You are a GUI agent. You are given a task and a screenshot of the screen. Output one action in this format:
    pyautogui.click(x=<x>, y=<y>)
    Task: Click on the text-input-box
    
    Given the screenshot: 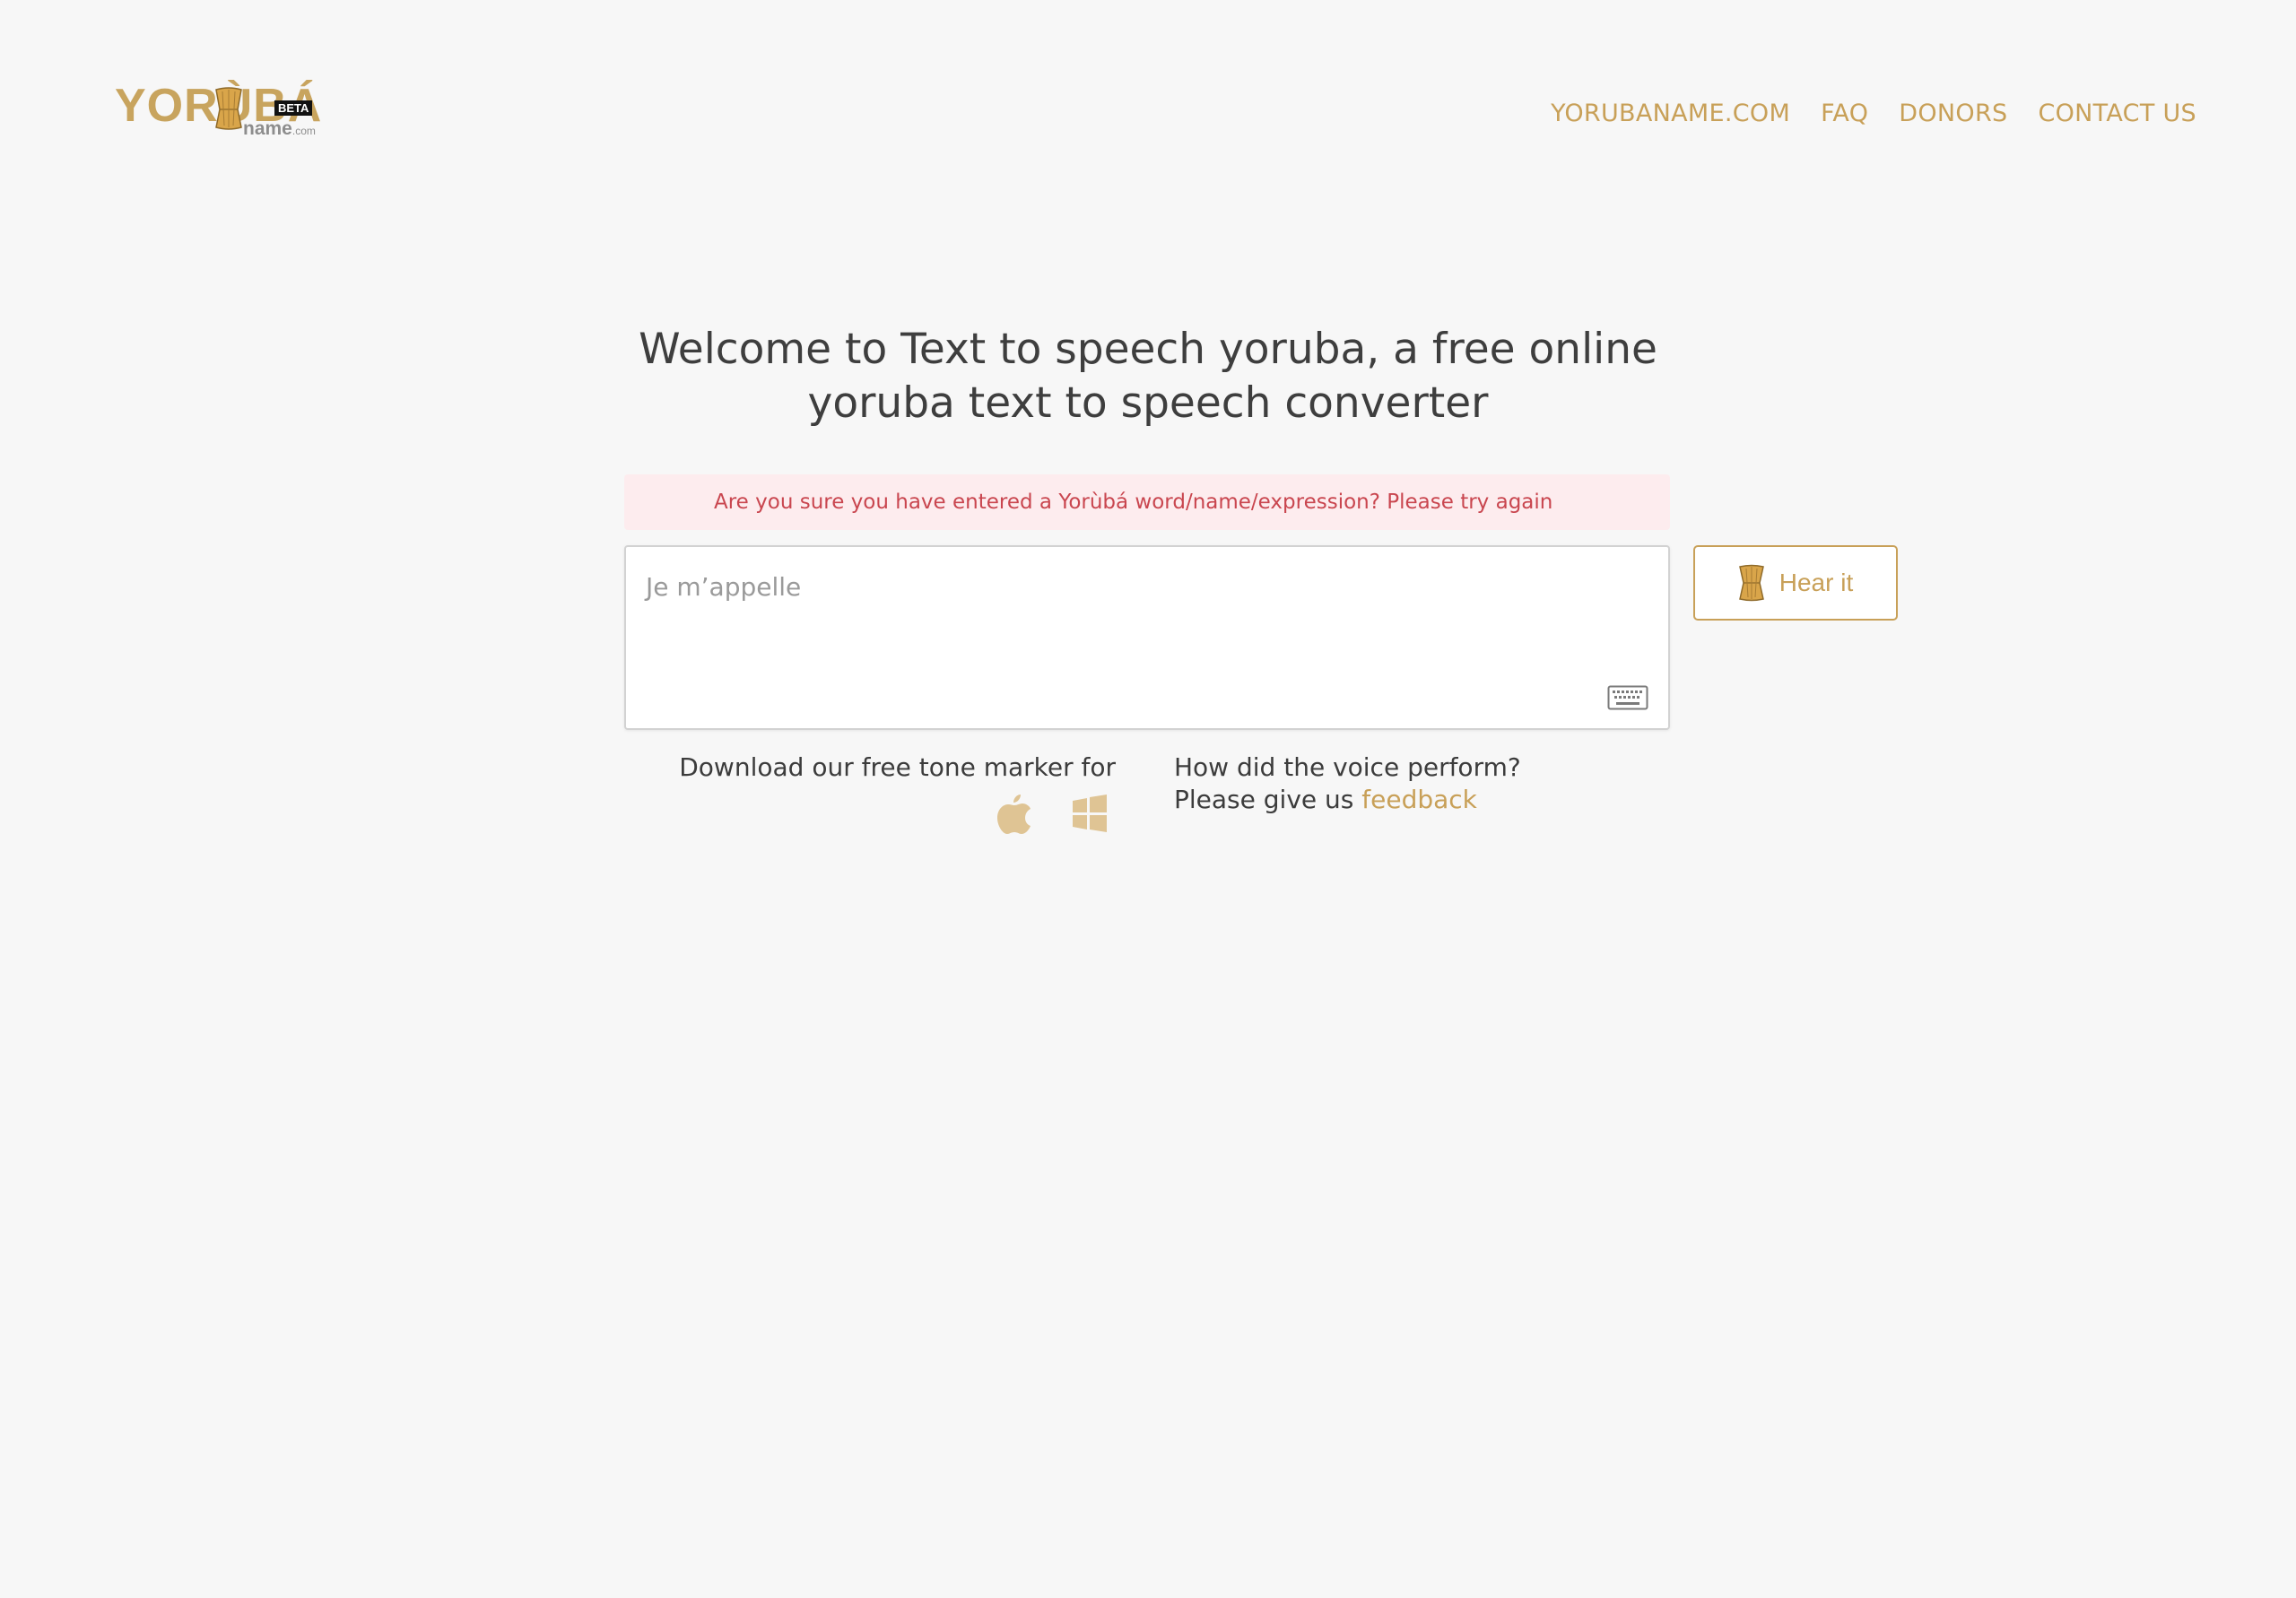 What is the action you would take?
    pyautogui.click(x=1147, y=637)
    